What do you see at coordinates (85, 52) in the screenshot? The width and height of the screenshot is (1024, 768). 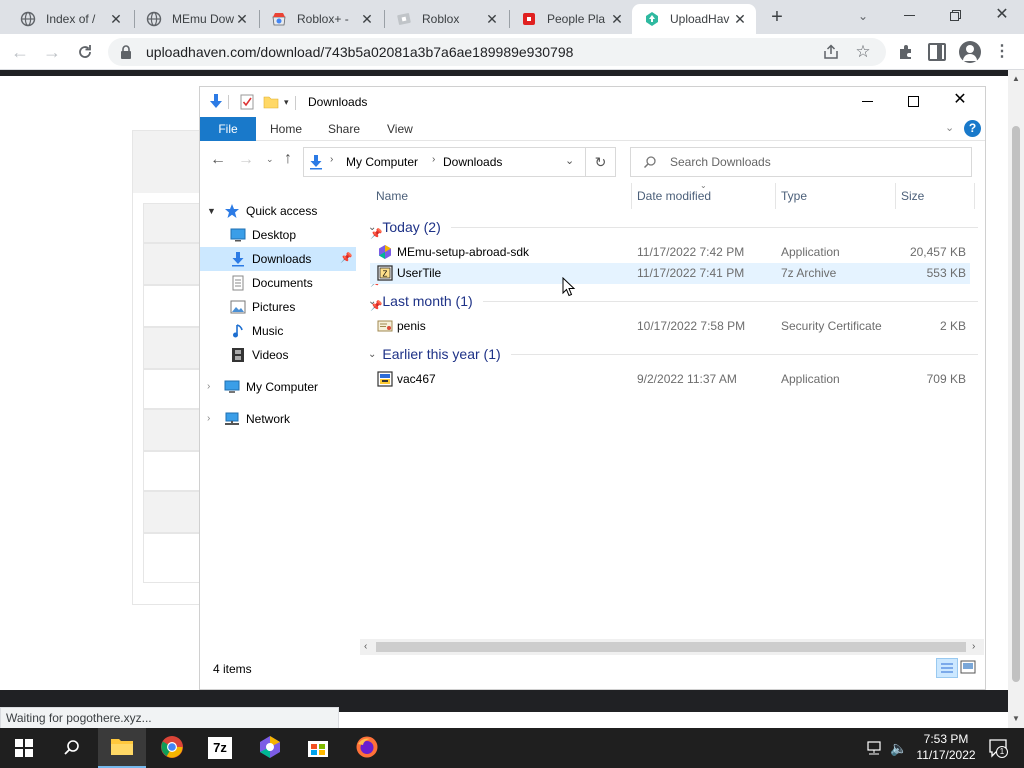 I see `reload-button` at bounding box center [85, 52].